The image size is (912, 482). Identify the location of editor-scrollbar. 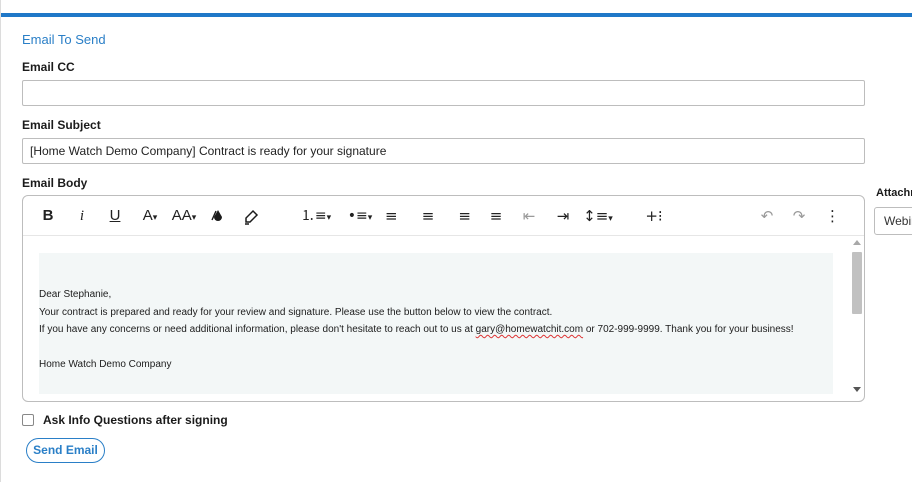
(857, 316).